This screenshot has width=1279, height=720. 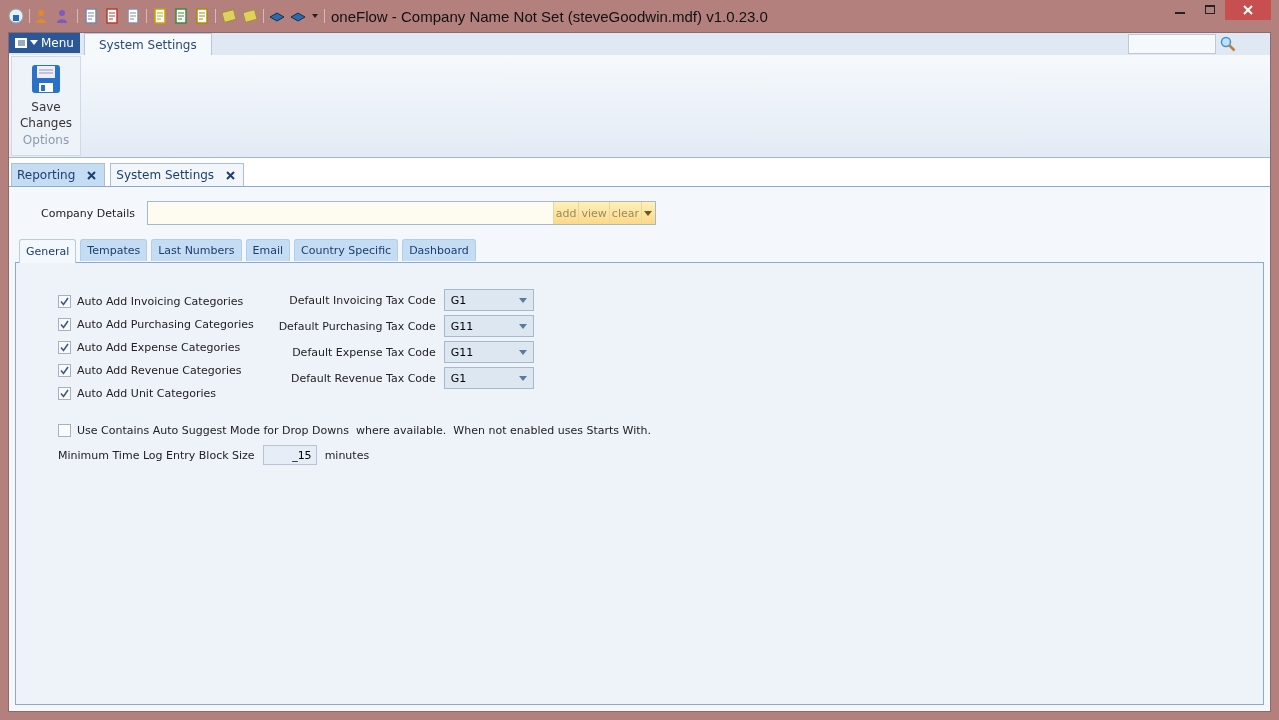 What do you see at coordinates (1172, 44) in the screenshot?
I see `search-field` at bounding box center [1172, 44].